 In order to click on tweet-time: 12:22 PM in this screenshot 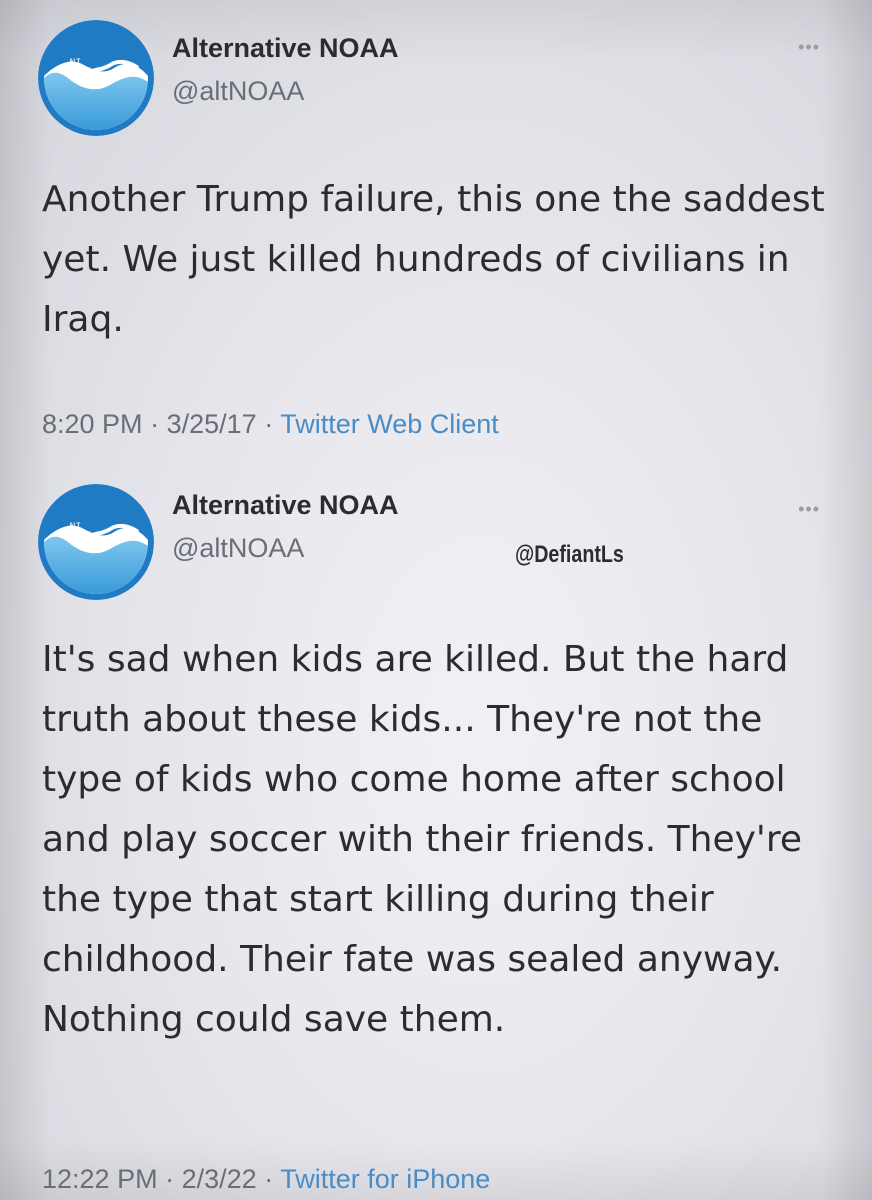, I will do `click(100, 1179)`.